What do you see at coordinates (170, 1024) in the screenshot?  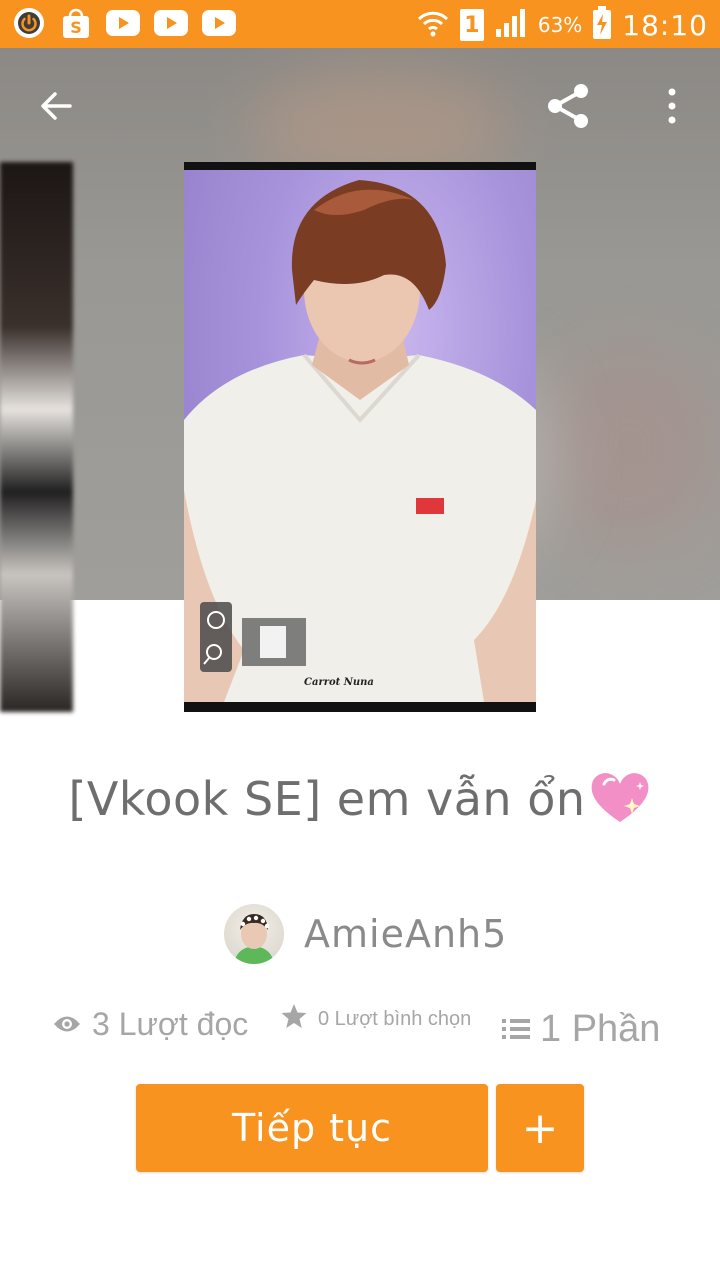 I see `reads-count: 3 Lượt đọc` at bounding box center [170, 1024].